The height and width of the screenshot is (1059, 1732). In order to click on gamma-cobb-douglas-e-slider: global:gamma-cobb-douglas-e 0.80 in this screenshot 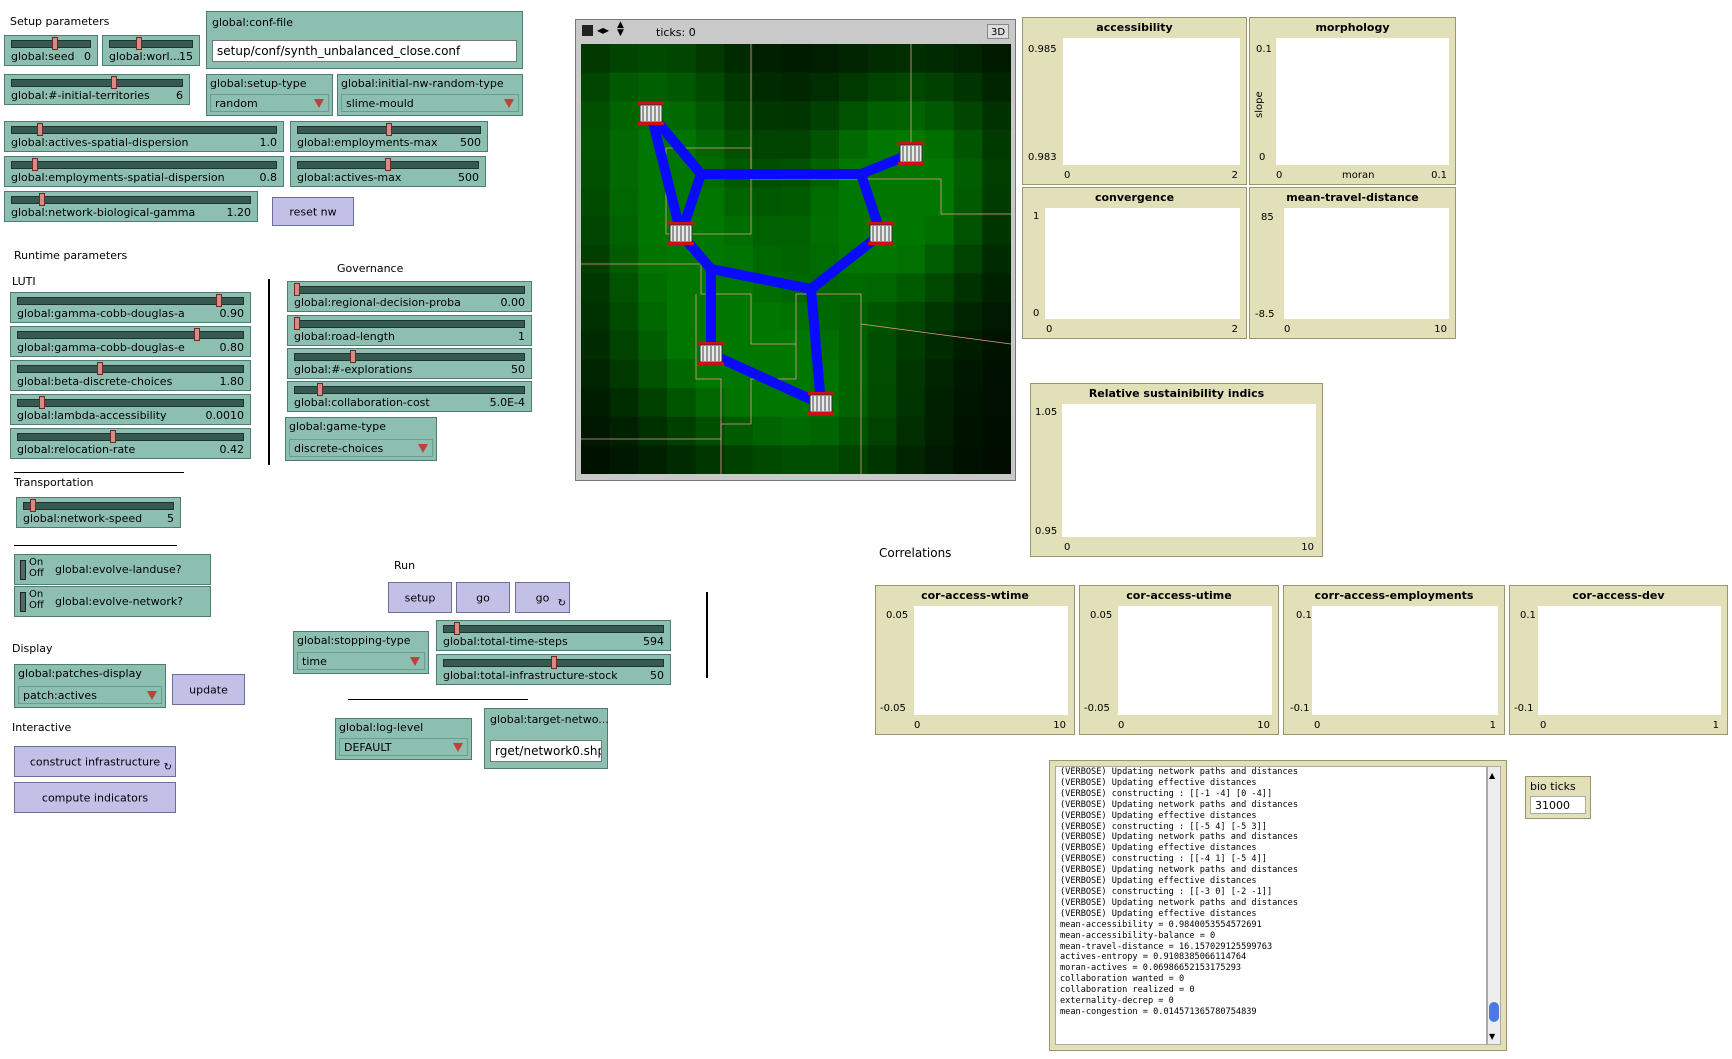, I will do `click(130, 341)`.